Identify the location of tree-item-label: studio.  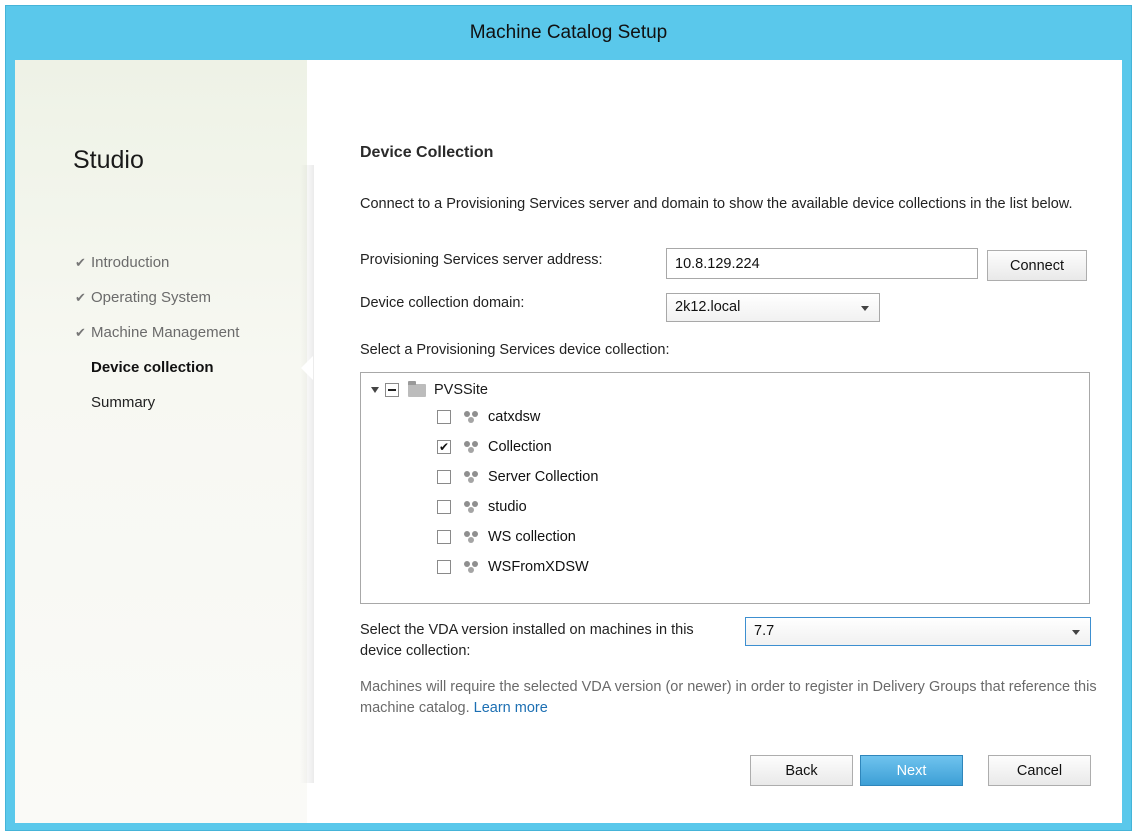
(507, 507).